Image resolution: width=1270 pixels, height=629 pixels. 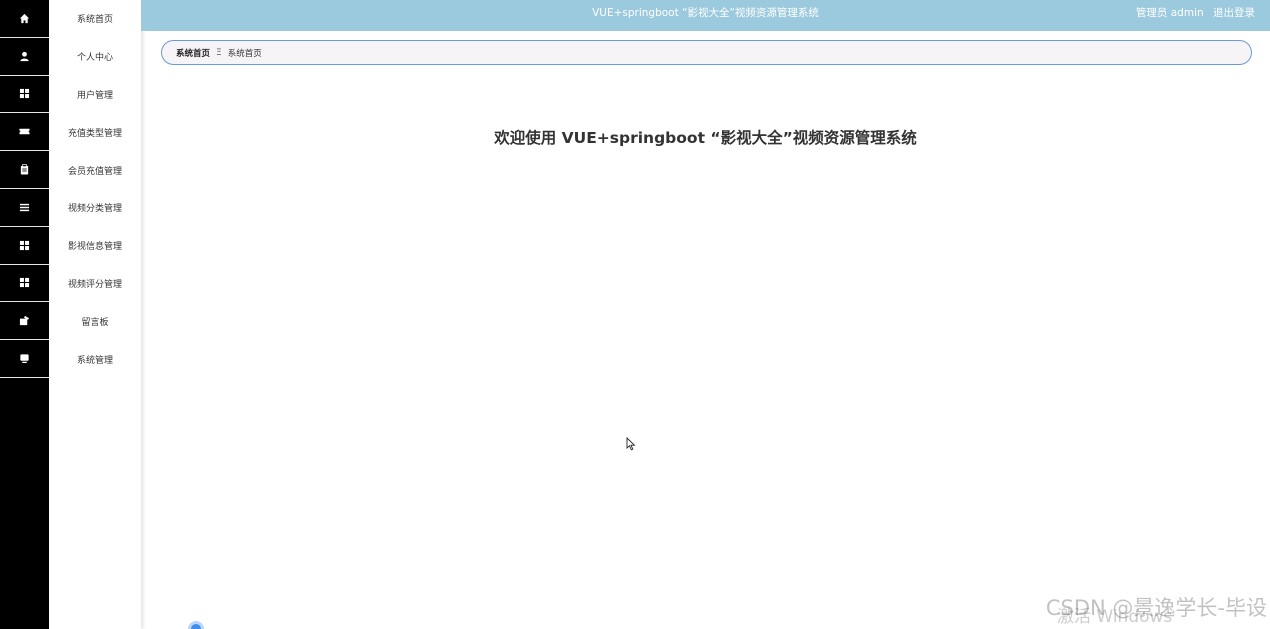 I want to click on breadcrumb-current: 系统首页, so click(x=244, y=53).